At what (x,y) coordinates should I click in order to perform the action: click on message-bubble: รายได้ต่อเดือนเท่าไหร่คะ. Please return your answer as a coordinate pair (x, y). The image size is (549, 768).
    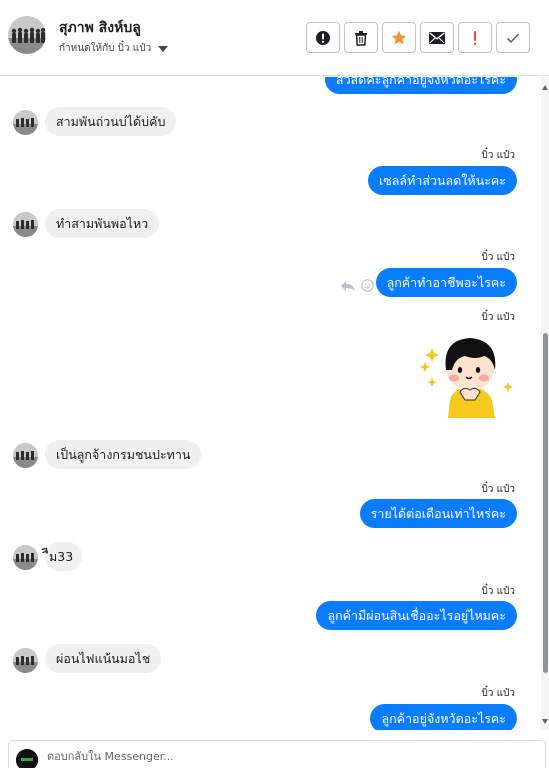
    Looking at the image, I should click on (438, 513).